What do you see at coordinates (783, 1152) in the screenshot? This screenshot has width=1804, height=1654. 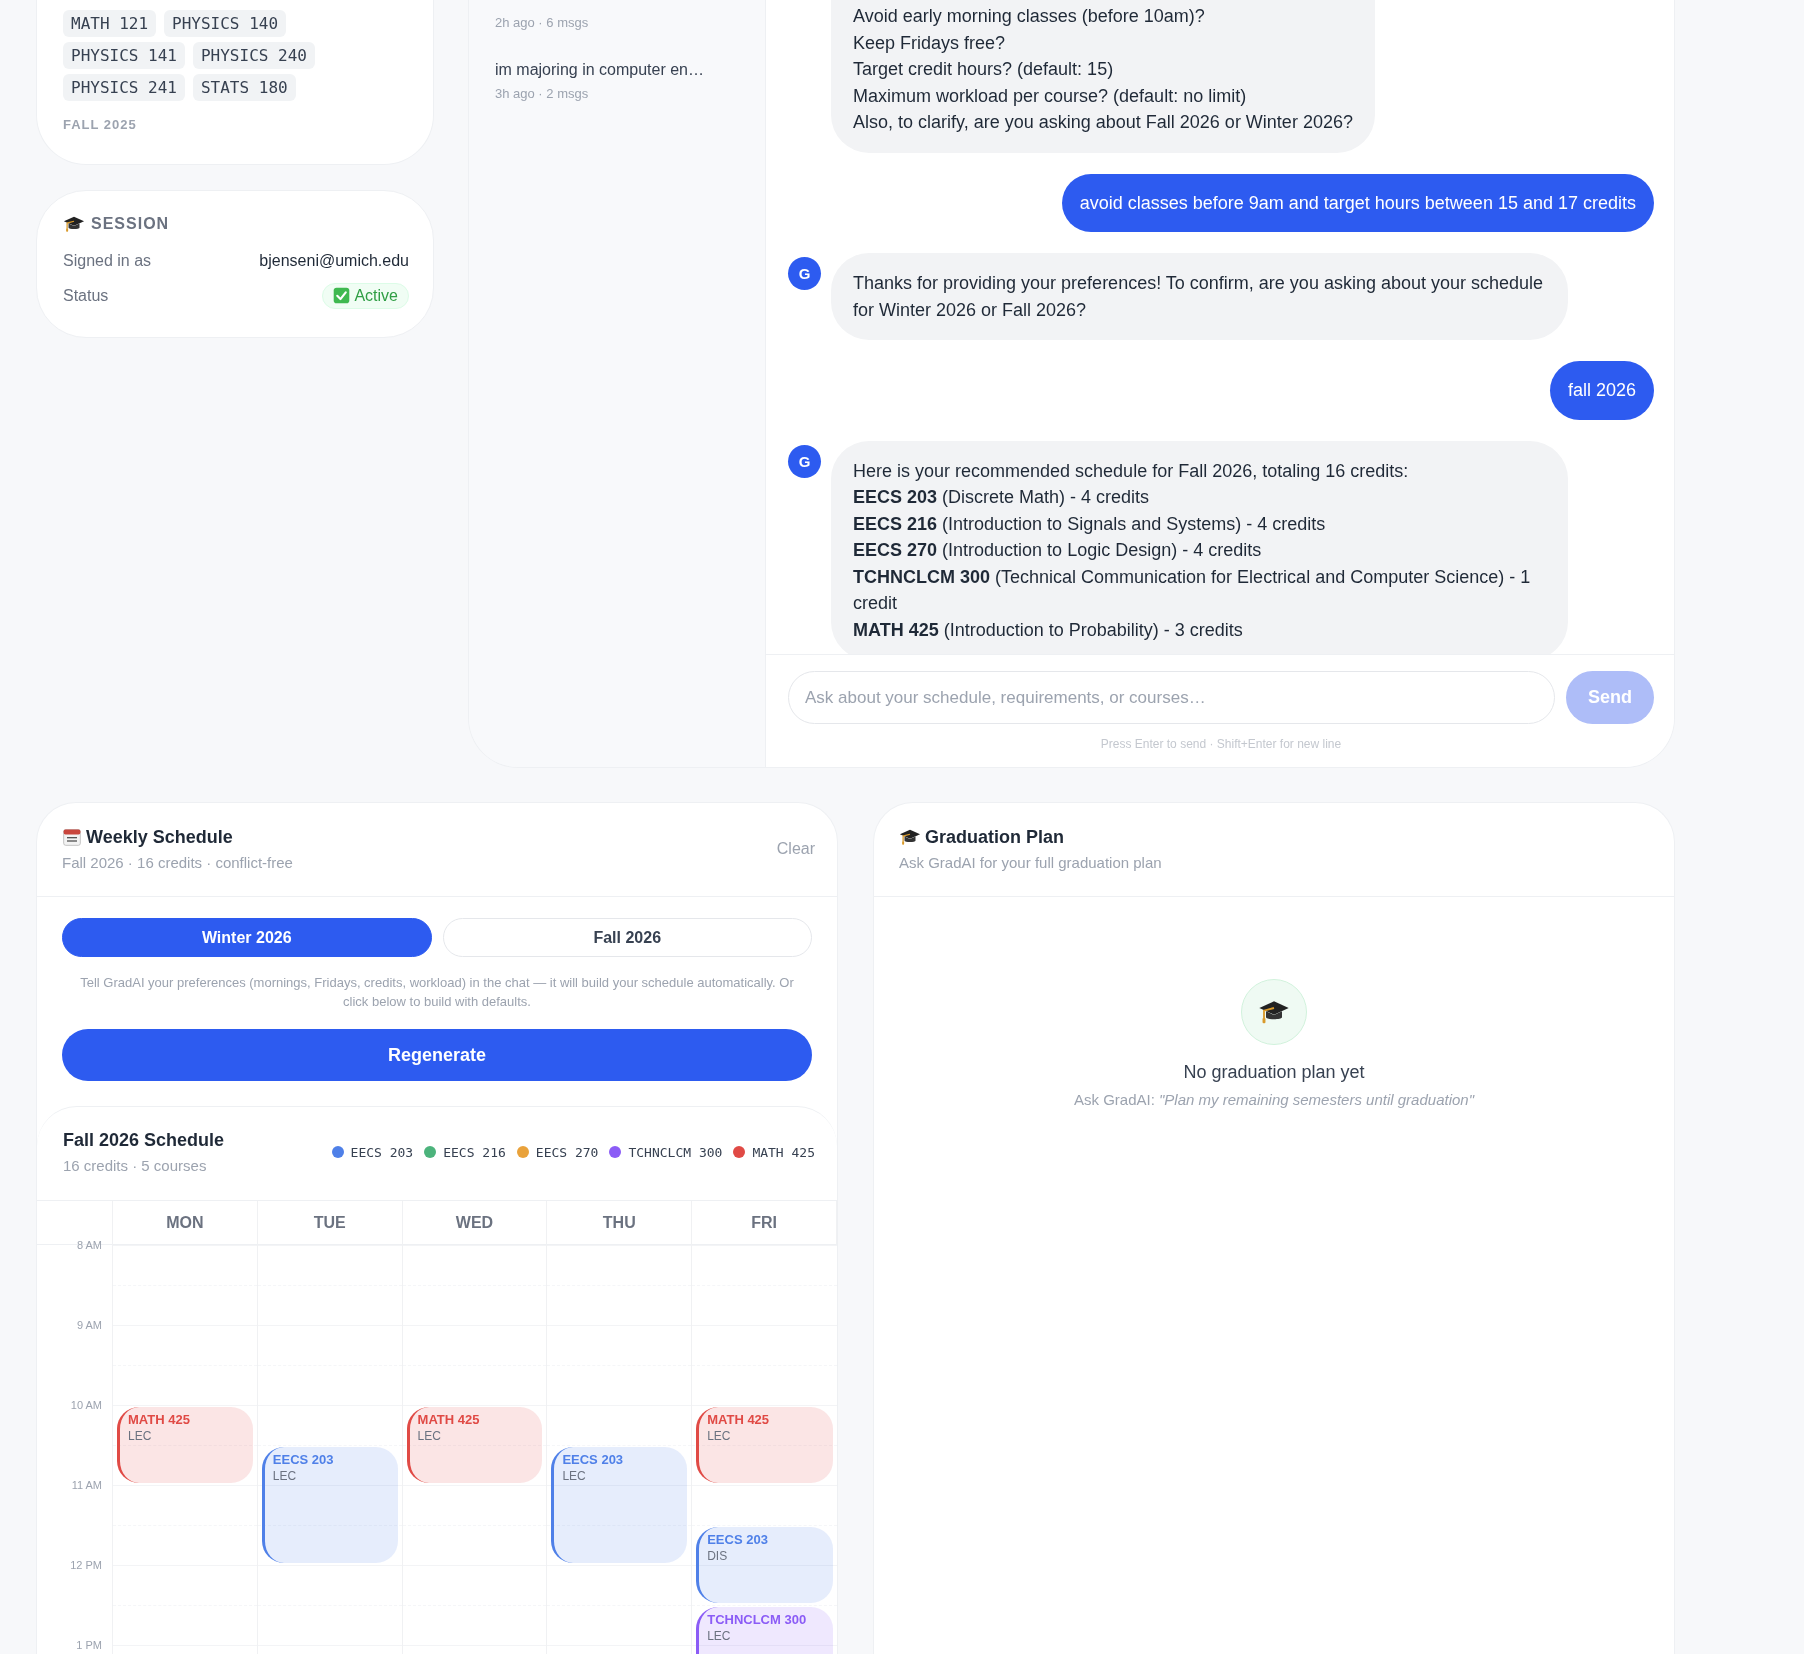 I see `legend-label: MATH 425` at bounding box center [783, 1152].